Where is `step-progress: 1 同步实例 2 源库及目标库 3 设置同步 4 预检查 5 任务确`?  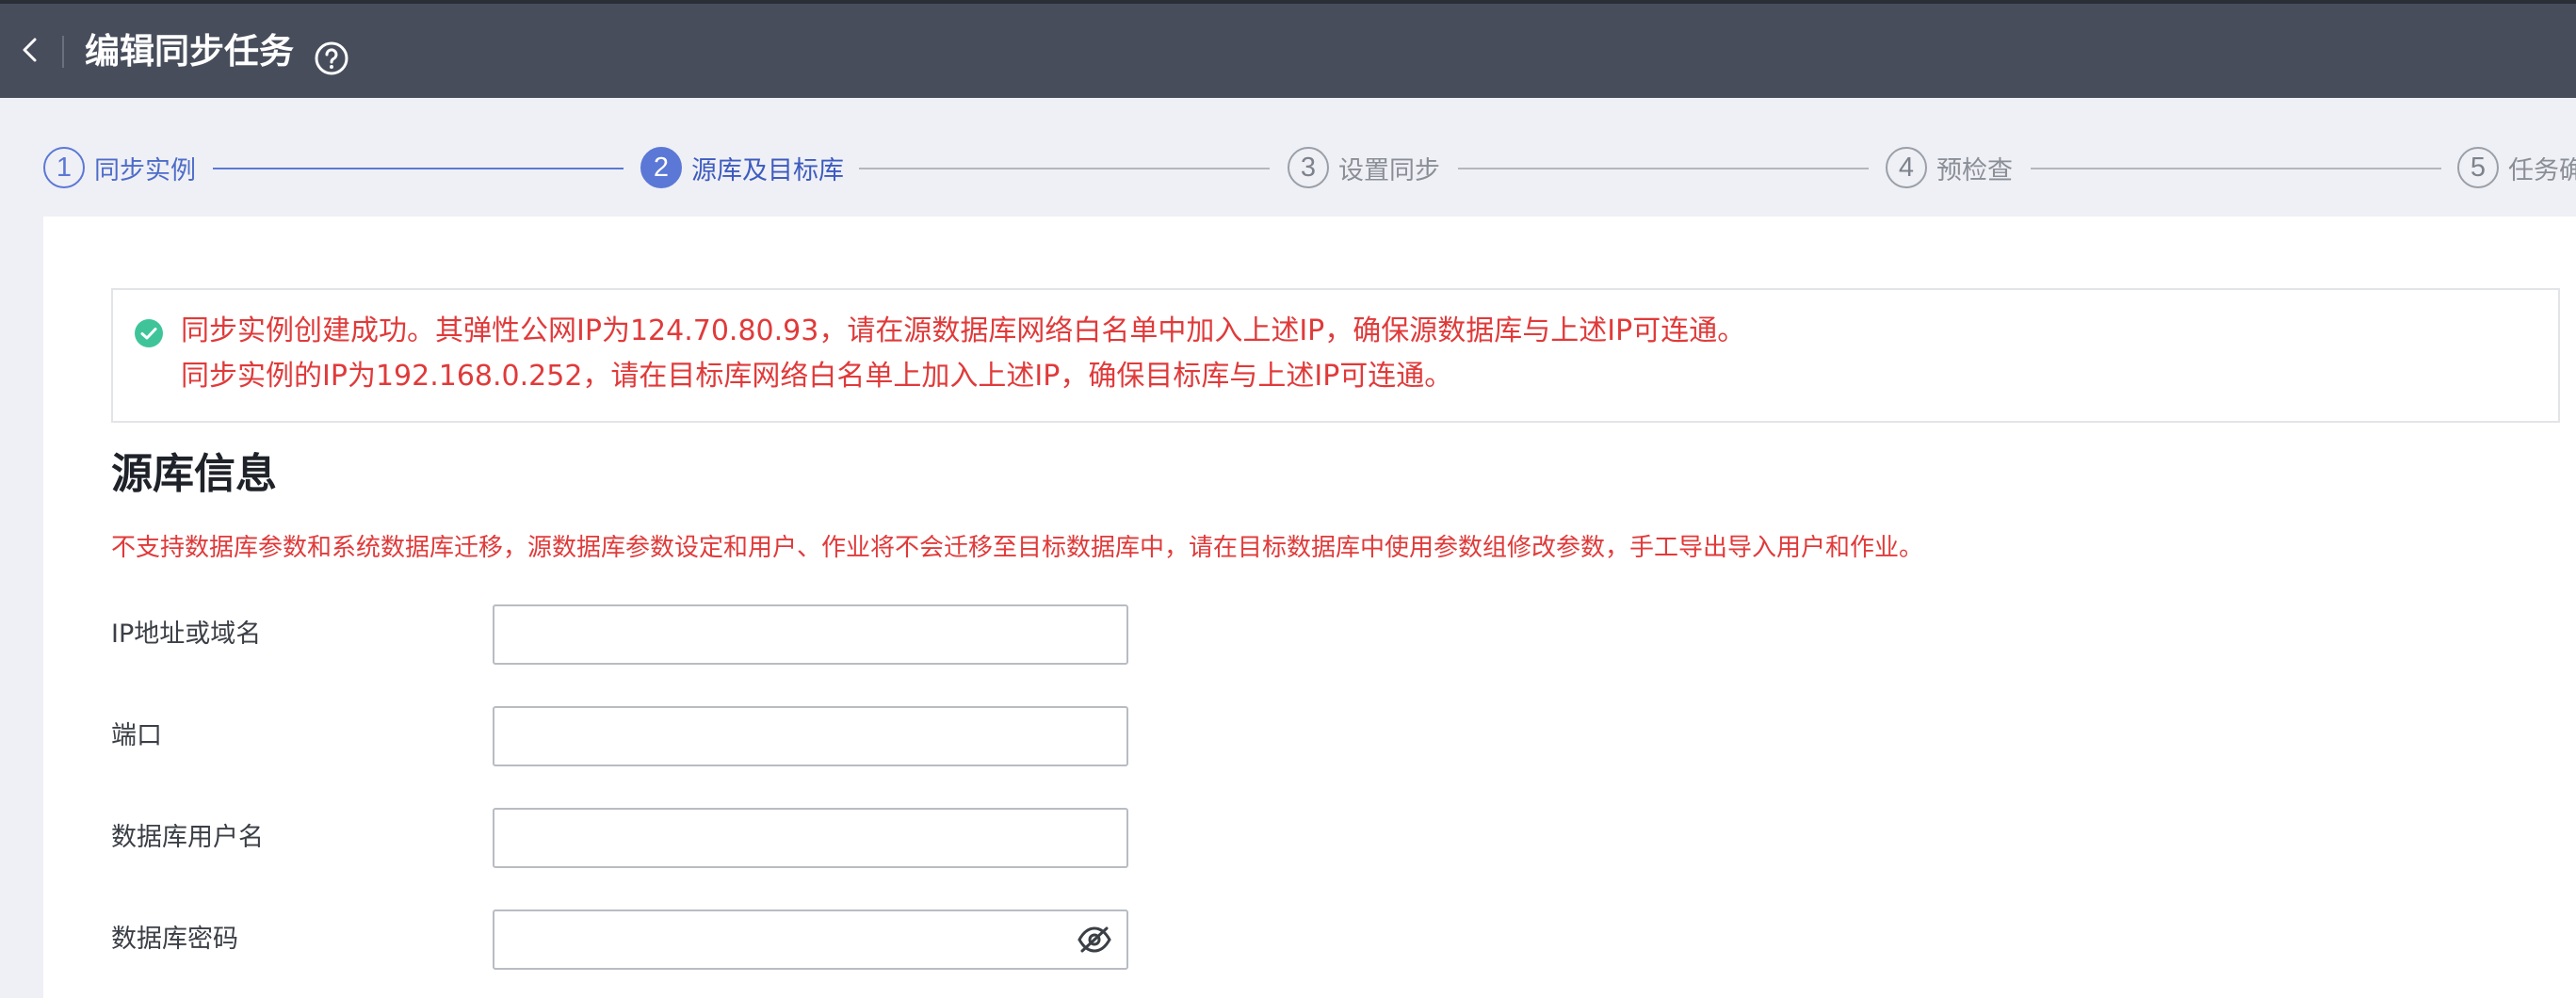 step-progress: 1 同步实例 2 源库及目标库 3 设置同步 4 预检查 5 任务确 is located at coordinates (1288, 157).